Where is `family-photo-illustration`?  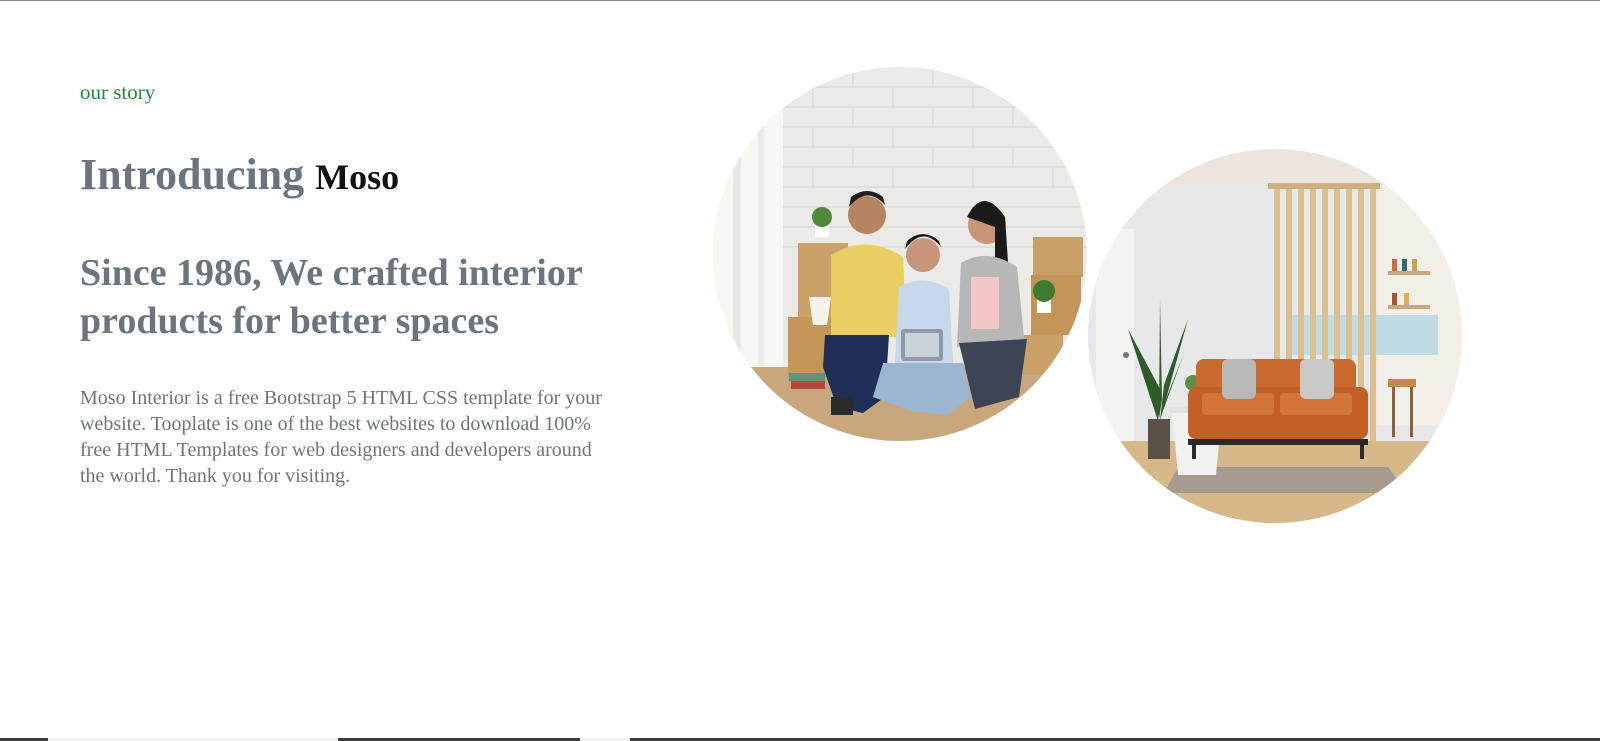
family-photo-illustration is located at coordinates (900, 254).